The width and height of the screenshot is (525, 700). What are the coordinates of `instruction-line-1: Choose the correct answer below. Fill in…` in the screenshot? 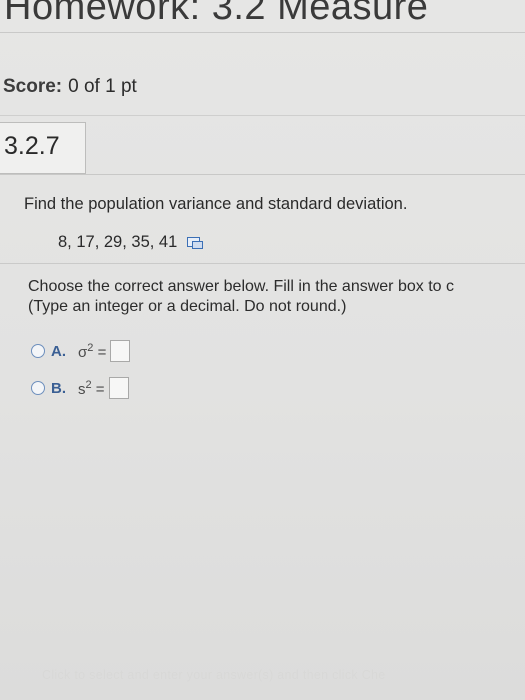 It's located at (241, 286).